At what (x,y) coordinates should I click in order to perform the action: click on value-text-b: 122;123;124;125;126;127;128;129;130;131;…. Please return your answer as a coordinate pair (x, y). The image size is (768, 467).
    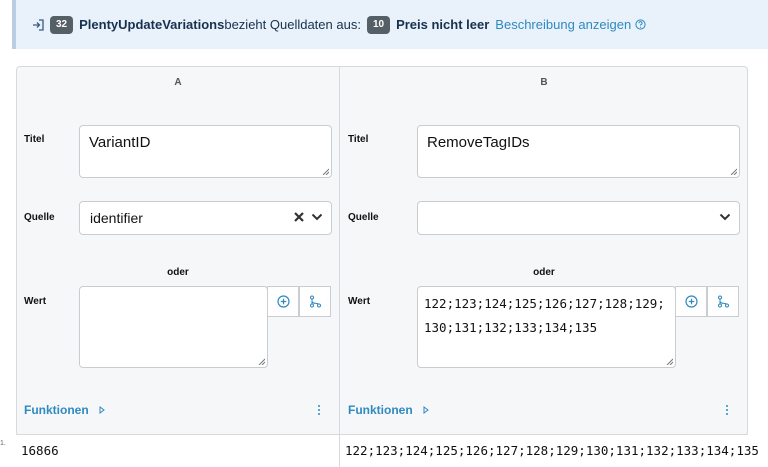
    Looking at the image, I should click on (544, 315).